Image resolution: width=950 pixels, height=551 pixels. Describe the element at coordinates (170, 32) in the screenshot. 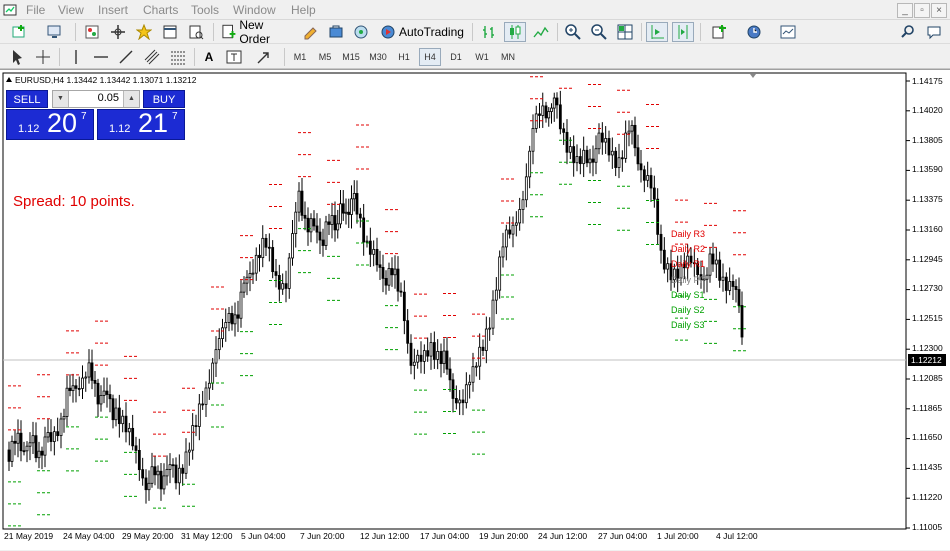

I see `data-window-button` at that location.